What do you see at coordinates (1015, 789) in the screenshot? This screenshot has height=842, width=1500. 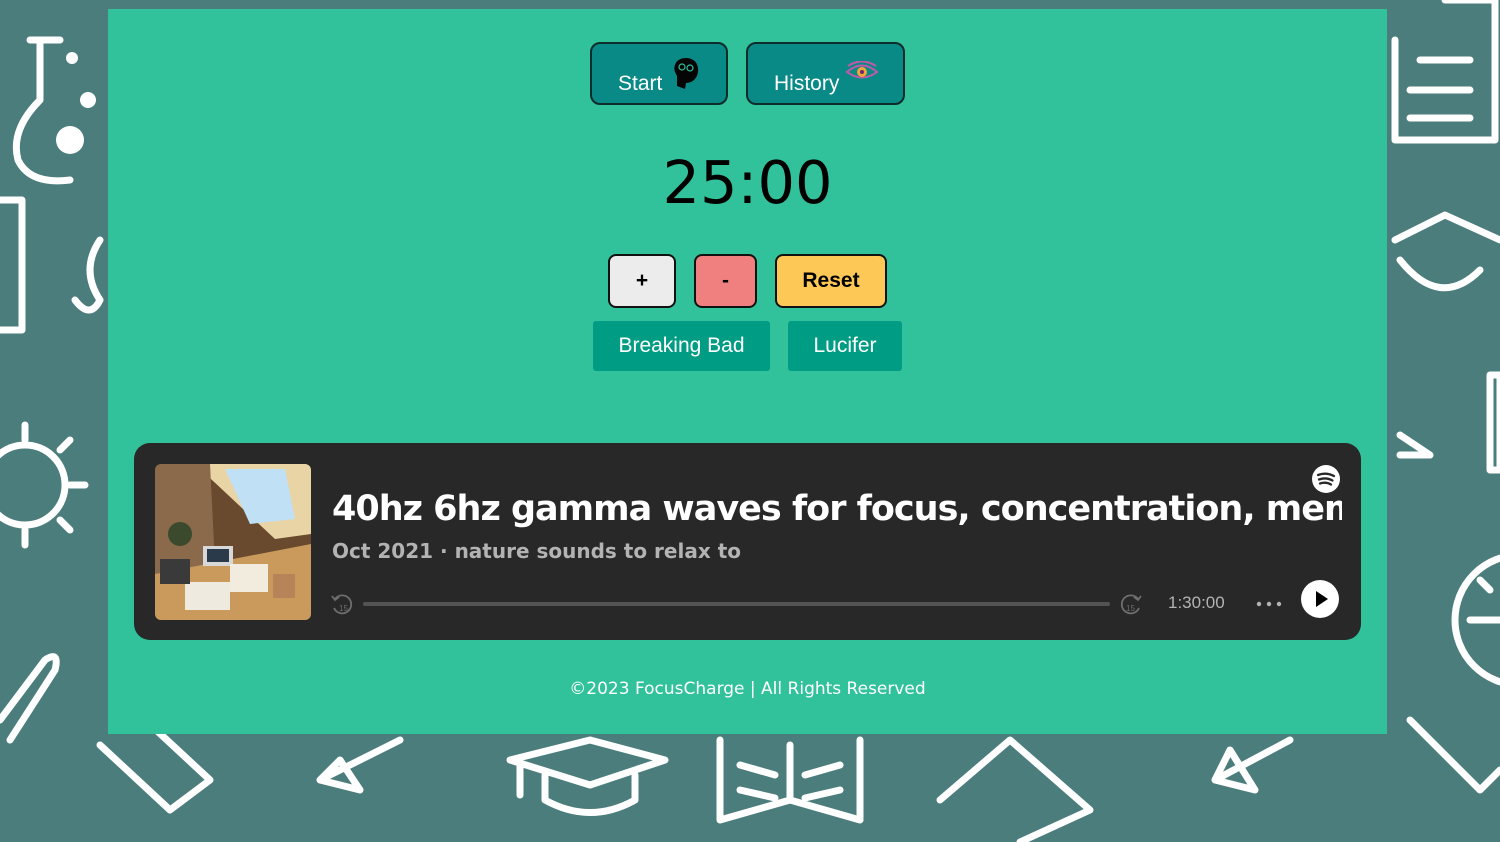 I see `book-bottom-center-icon` at bounding box center [1015, 789].